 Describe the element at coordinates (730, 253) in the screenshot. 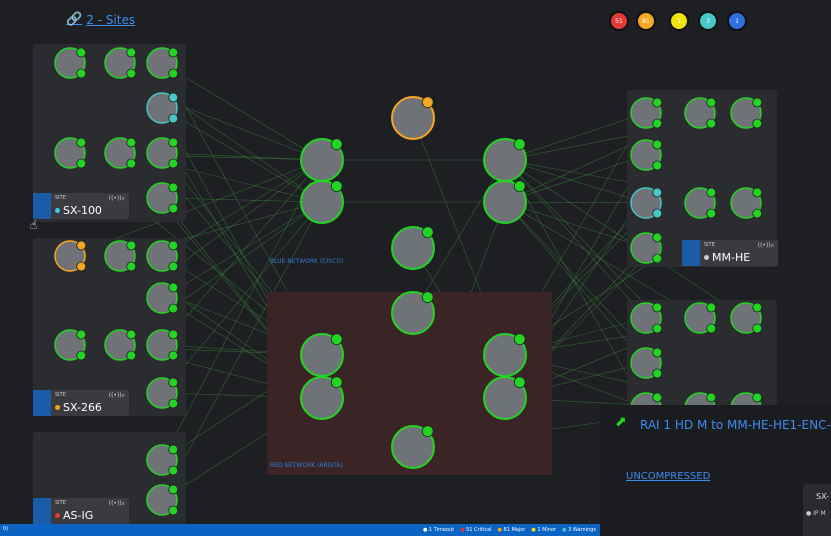

I see `site-label-mm-he: SITE ((•))⌕ MM-HE` at that location.